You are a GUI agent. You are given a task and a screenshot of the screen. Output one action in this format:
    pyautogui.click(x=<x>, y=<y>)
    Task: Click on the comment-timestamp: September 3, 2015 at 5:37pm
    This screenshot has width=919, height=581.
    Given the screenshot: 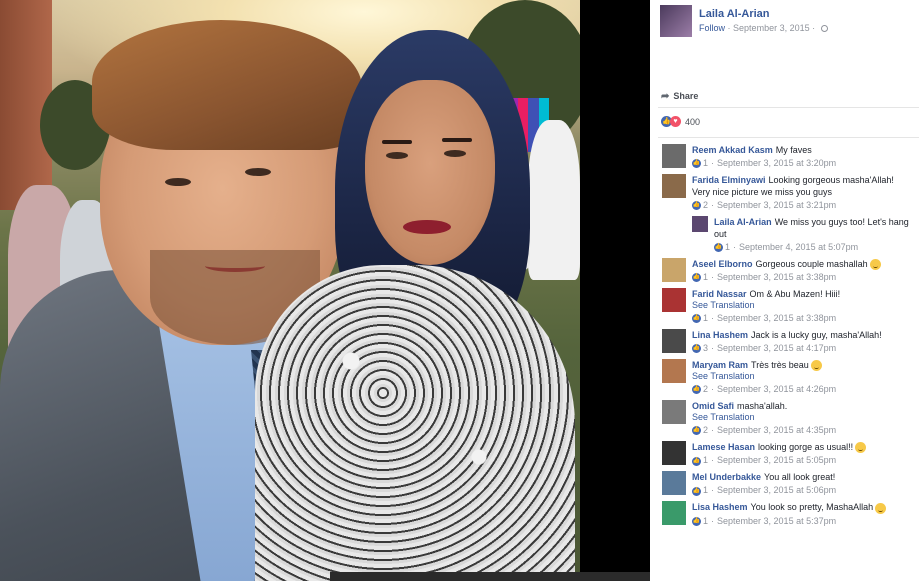 What is the action you would take?
    pyautogui.click(x=776, y=521)
    